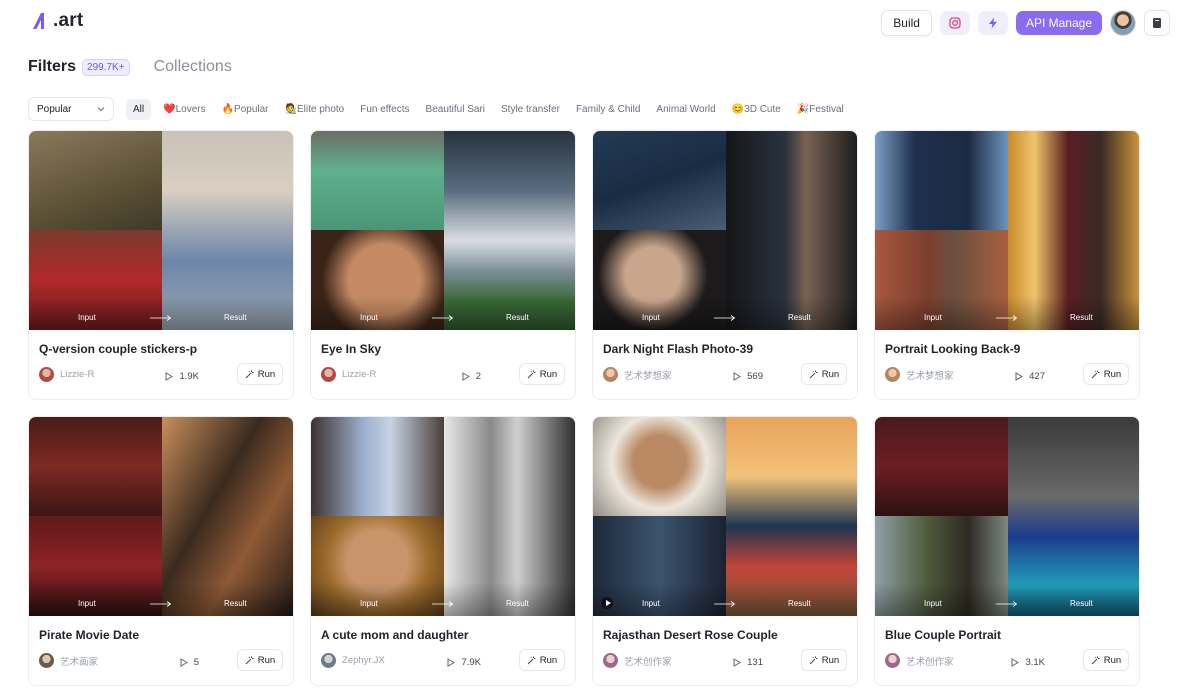 This screenshot has width=1200, height=696. I want to click on chip-beautiful-sari: Beautiful Sari, so click(455, 109).